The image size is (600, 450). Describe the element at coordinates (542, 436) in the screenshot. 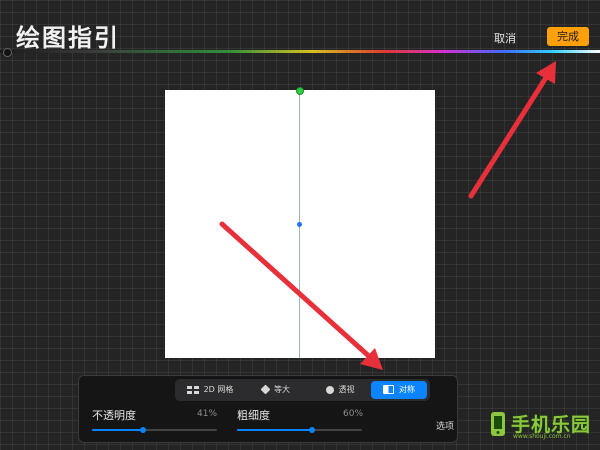

I see `watermark-url: www.shouji.com.cn` at that location.